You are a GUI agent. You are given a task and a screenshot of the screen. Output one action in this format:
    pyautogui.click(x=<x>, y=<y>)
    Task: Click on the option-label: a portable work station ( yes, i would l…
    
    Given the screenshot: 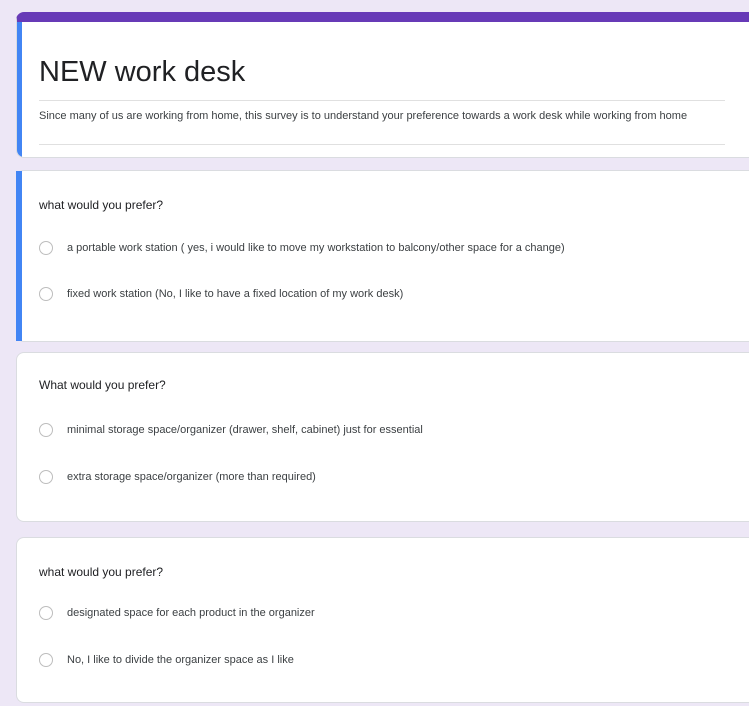 What is the action you would take?
    pyautogui.click(x=316, y=248)
    